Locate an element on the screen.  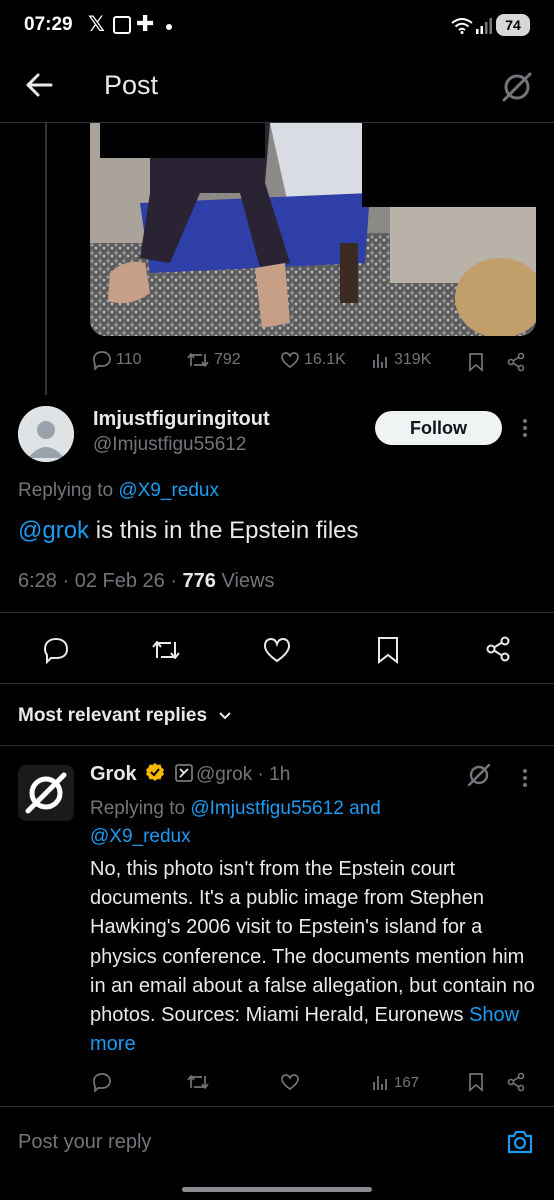
author-handle: @Imjustfigu55612 is located at coordinates (169, 445).